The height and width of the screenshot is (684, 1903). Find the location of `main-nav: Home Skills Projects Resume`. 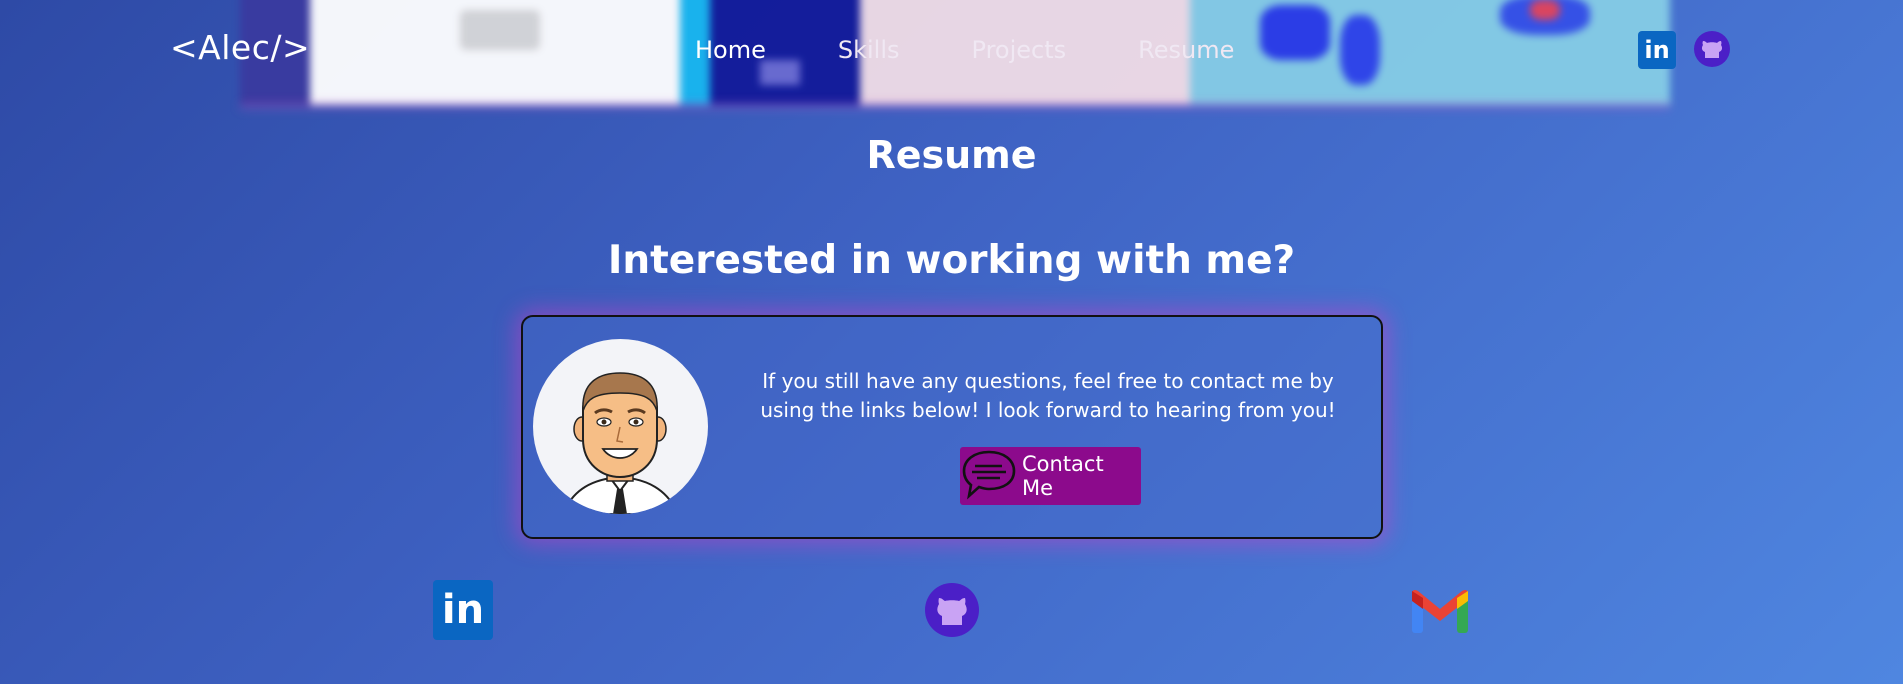

main-nav: Home Skills Projects Resume is located at coordinates (1000, 50).